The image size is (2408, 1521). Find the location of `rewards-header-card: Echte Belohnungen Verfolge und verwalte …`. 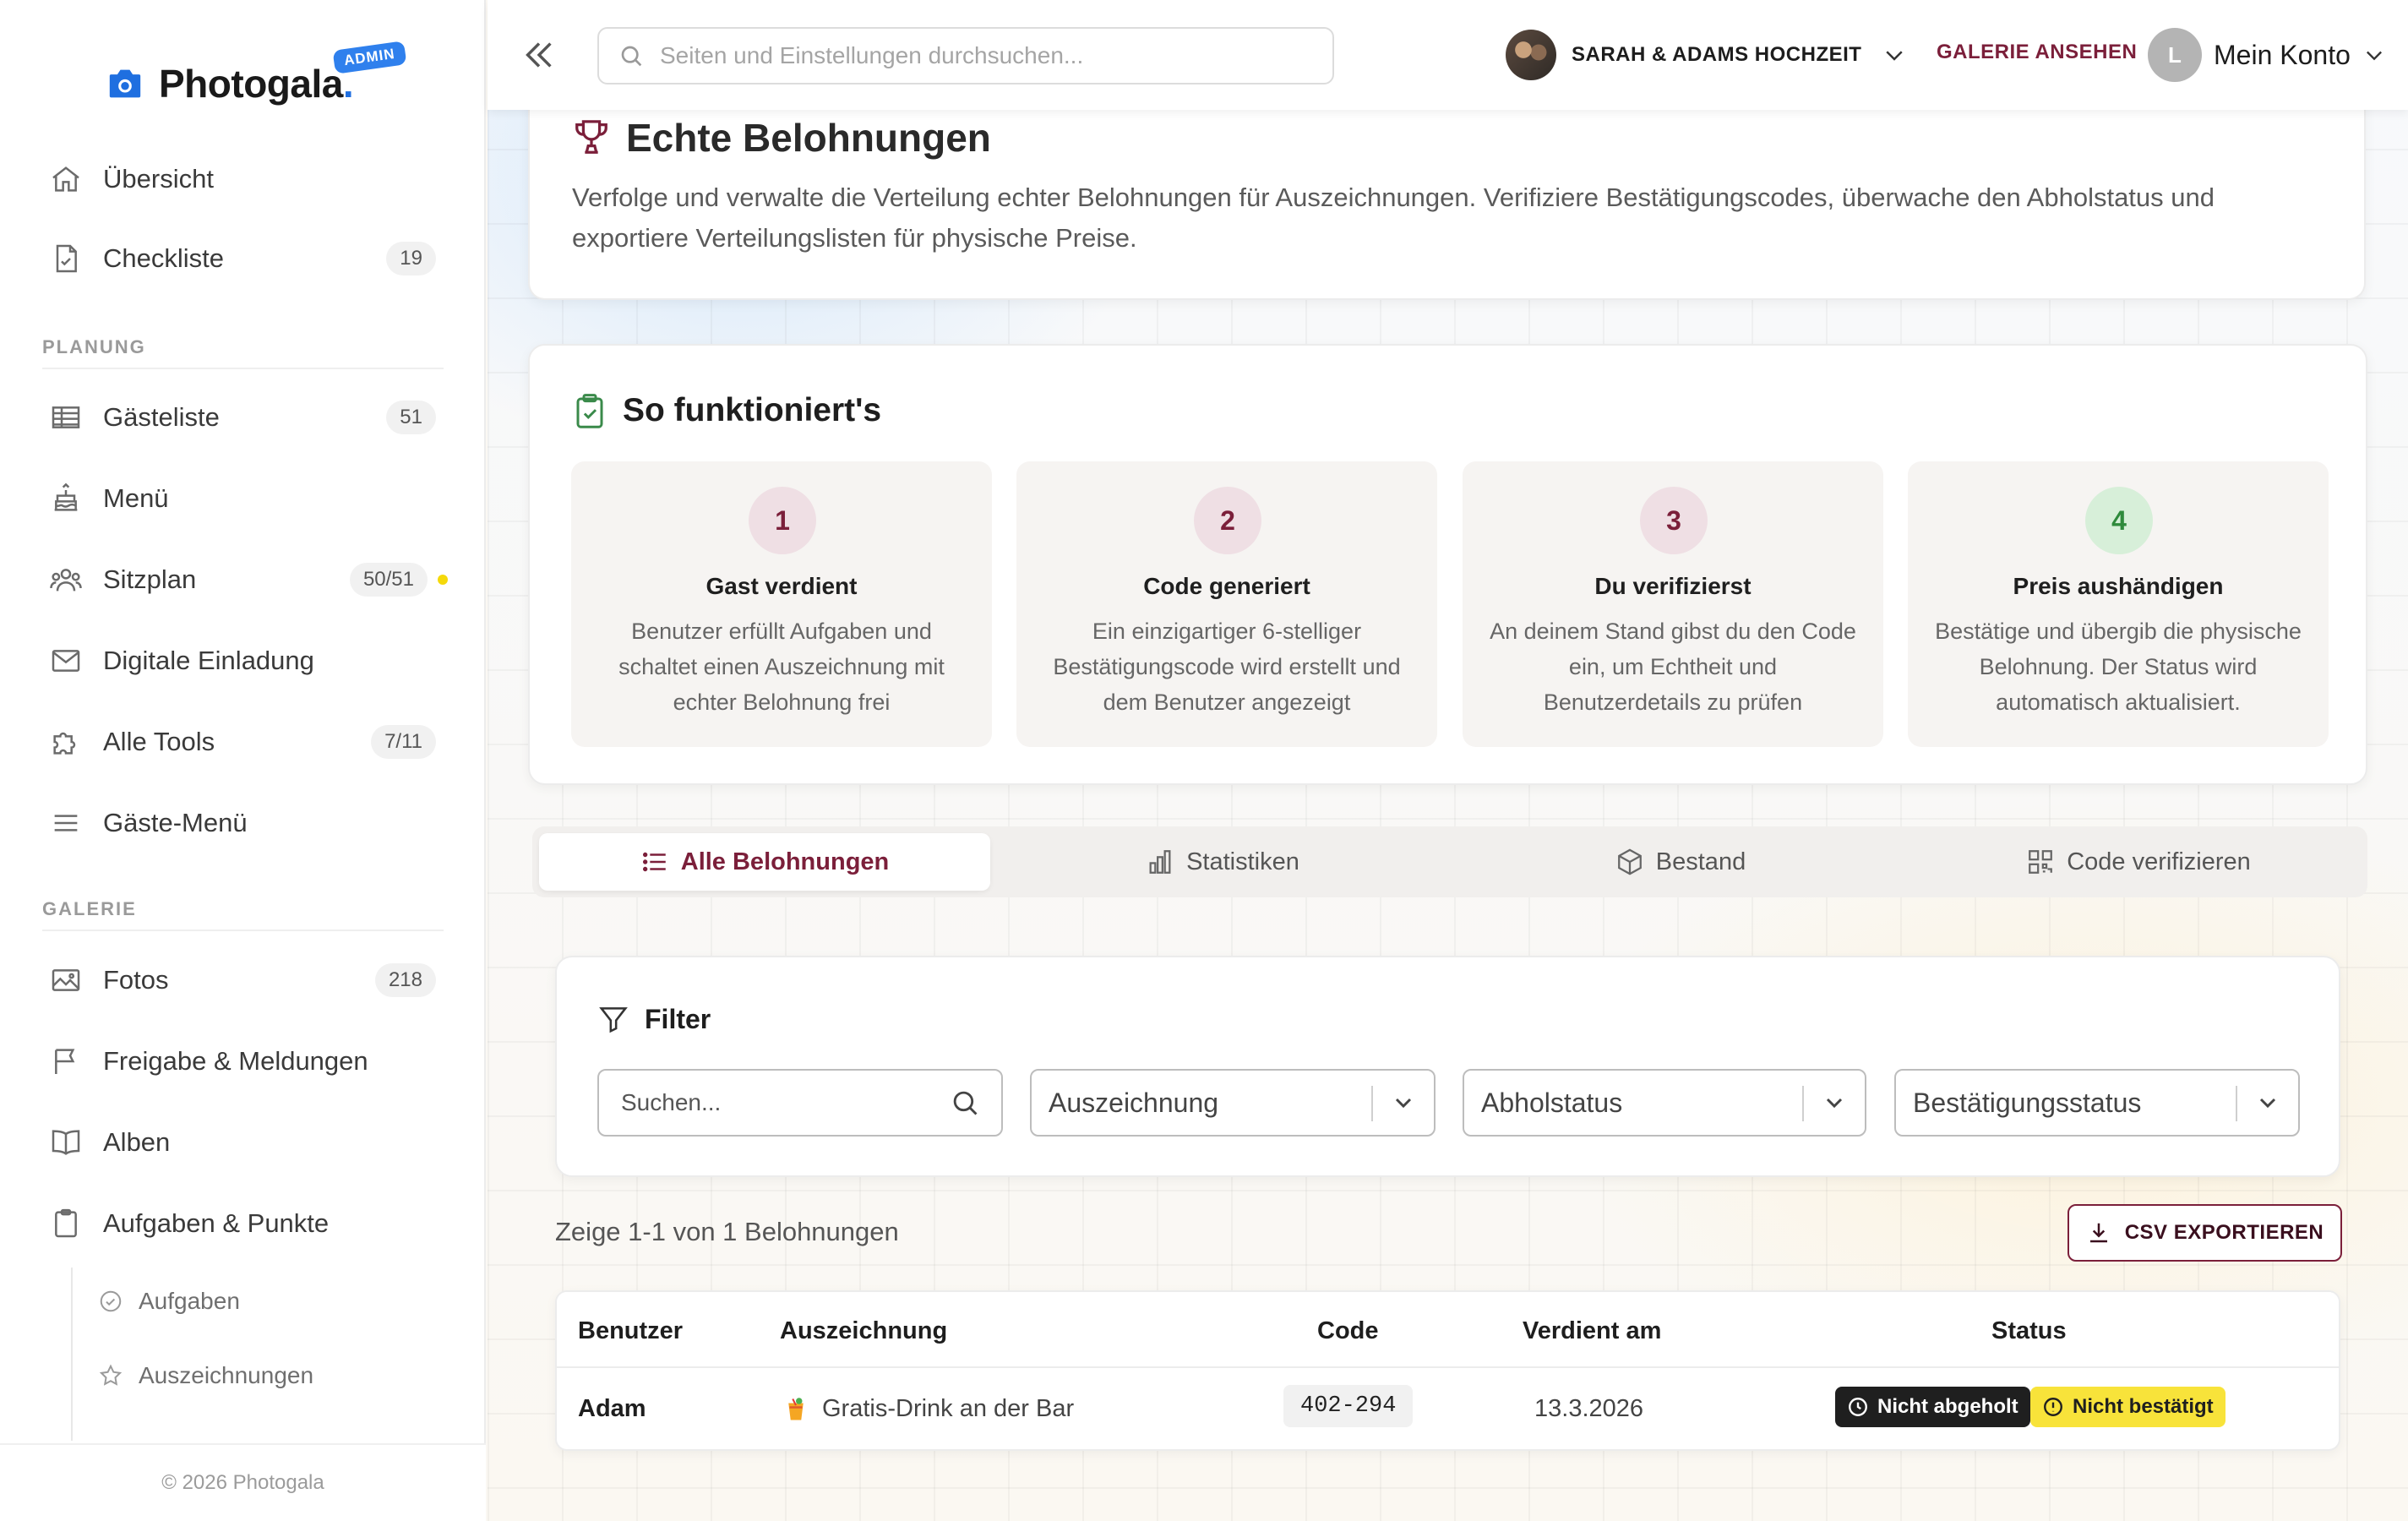

rewards-header-card: Echte Belohnungen Verfolge und verwalte … is located at coordinates (1447, 196).